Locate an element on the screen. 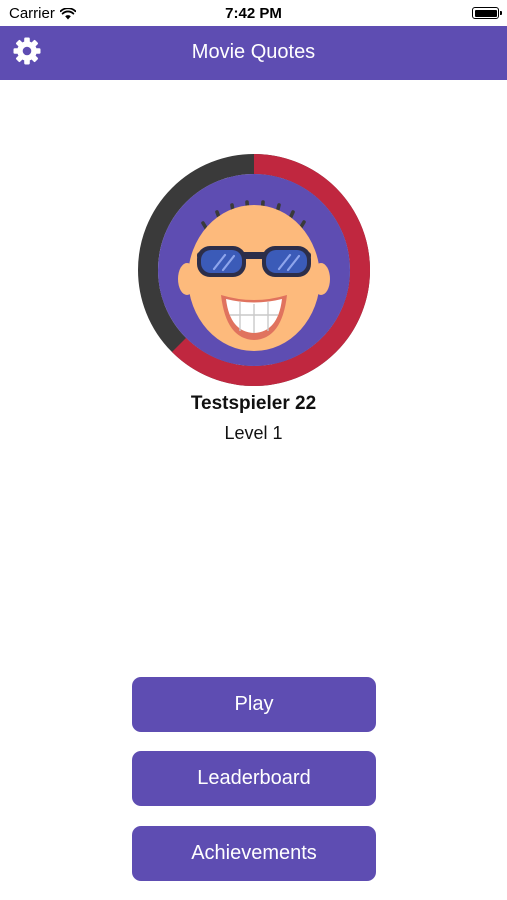 This screenshot has width=507, height=900. battery-icon is located at coordinates (487, 13).